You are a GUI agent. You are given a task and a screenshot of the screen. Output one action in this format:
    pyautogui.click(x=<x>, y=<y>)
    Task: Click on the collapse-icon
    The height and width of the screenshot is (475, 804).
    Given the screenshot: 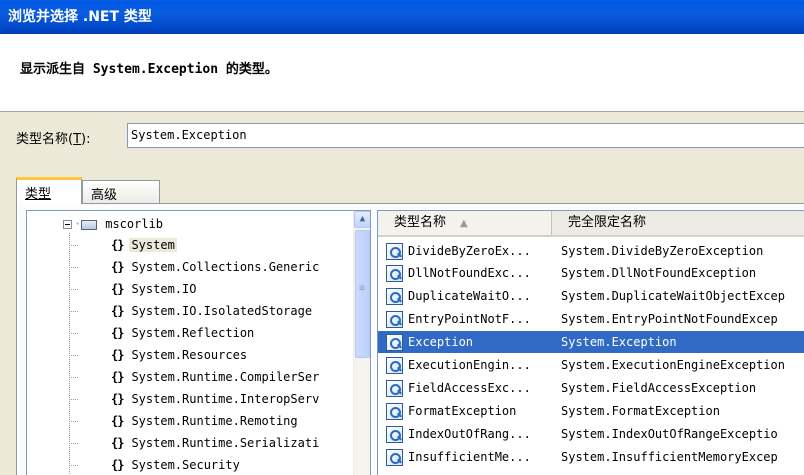 What is the action you would take?
    pyautogui.click(x=67, y=224)
    